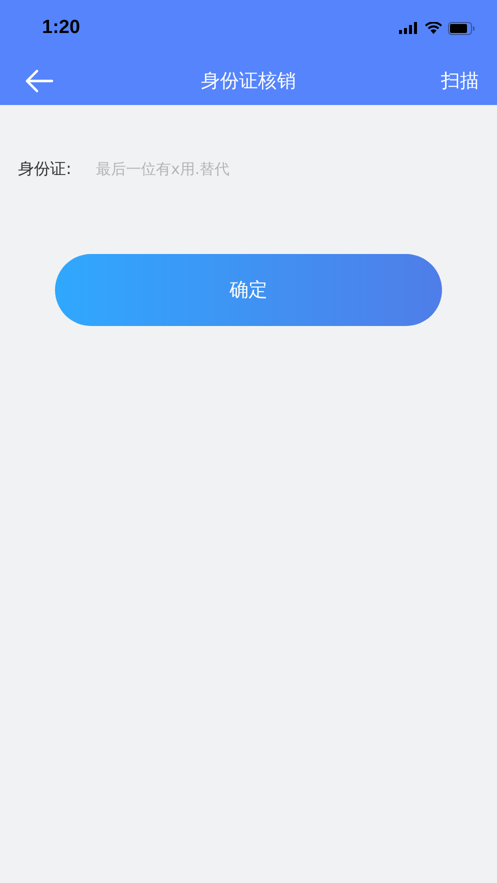 The width and height of the screenshot is (497, 883). I want to click on page-title: 身份证核销, so click(248, 81).